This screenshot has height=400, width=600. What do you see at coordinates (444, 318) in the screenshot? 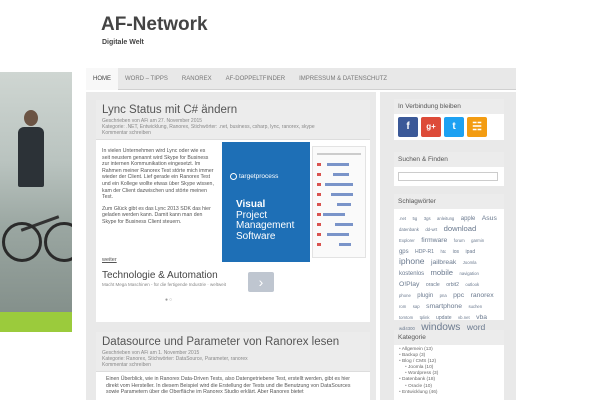
I see `tag-link: update` at bounding box center [444, 318].